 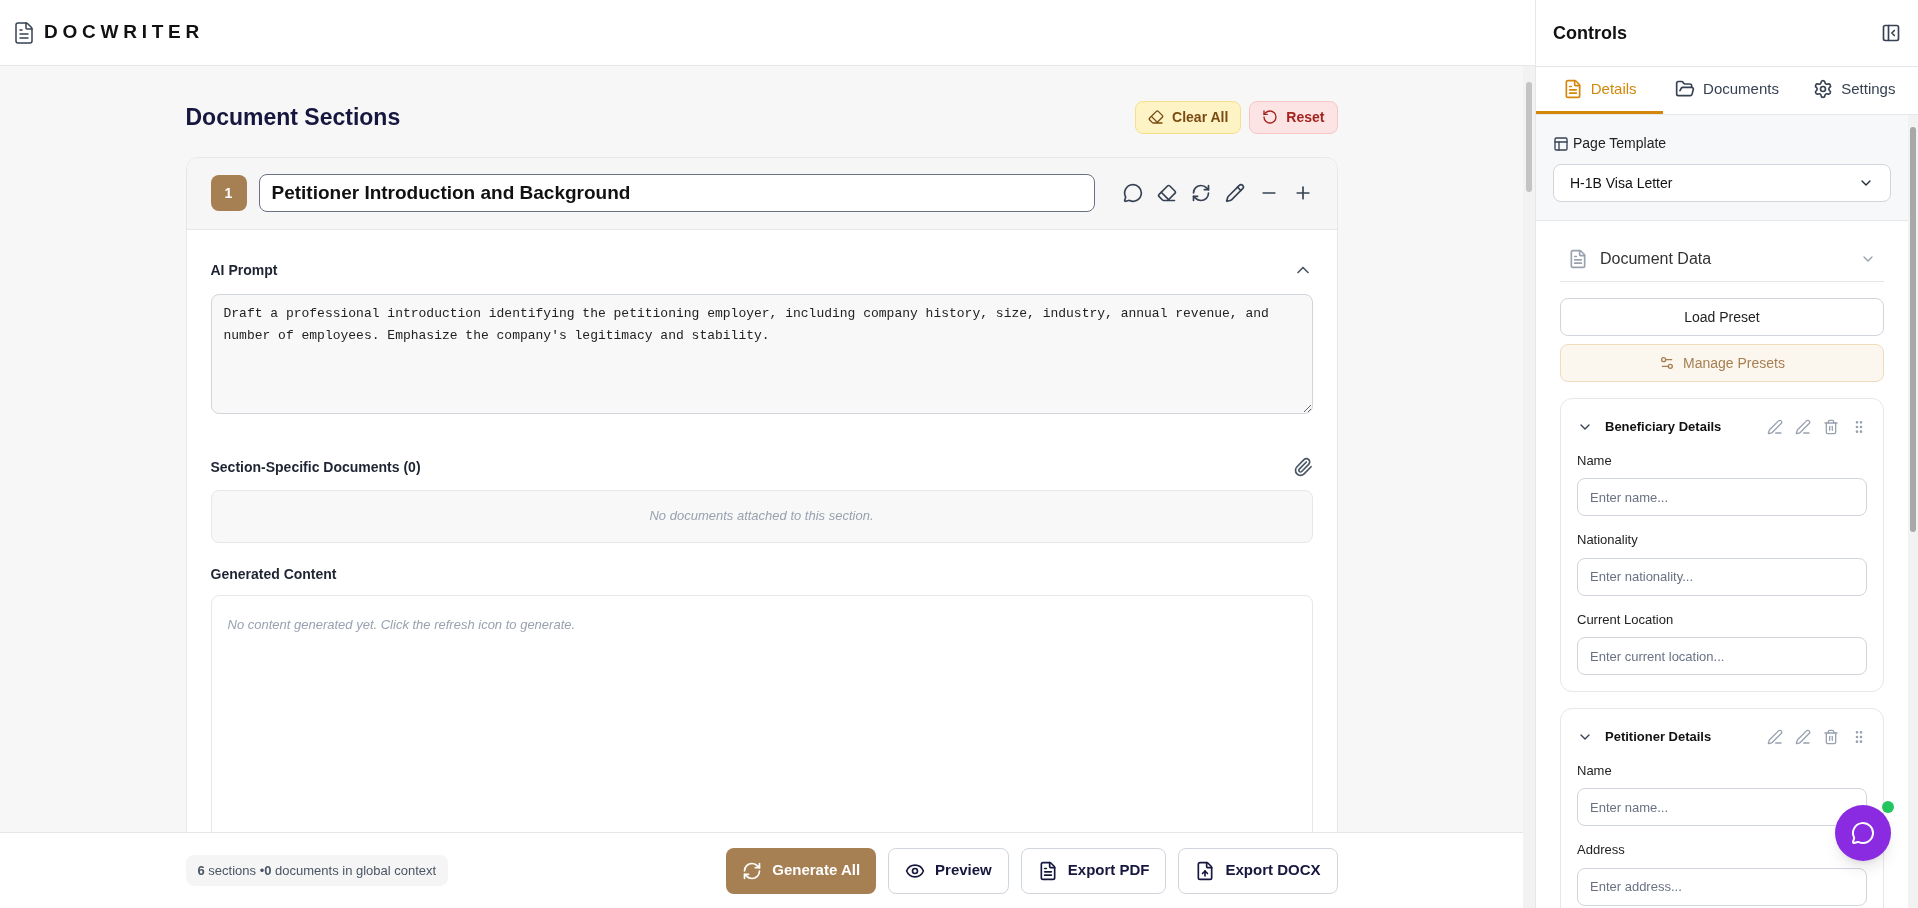 What do you see at coordinates (1722, 363) in the screenshot?
I see `manage-presets-button: Manage Presets` at bounding box center [1722, 363].